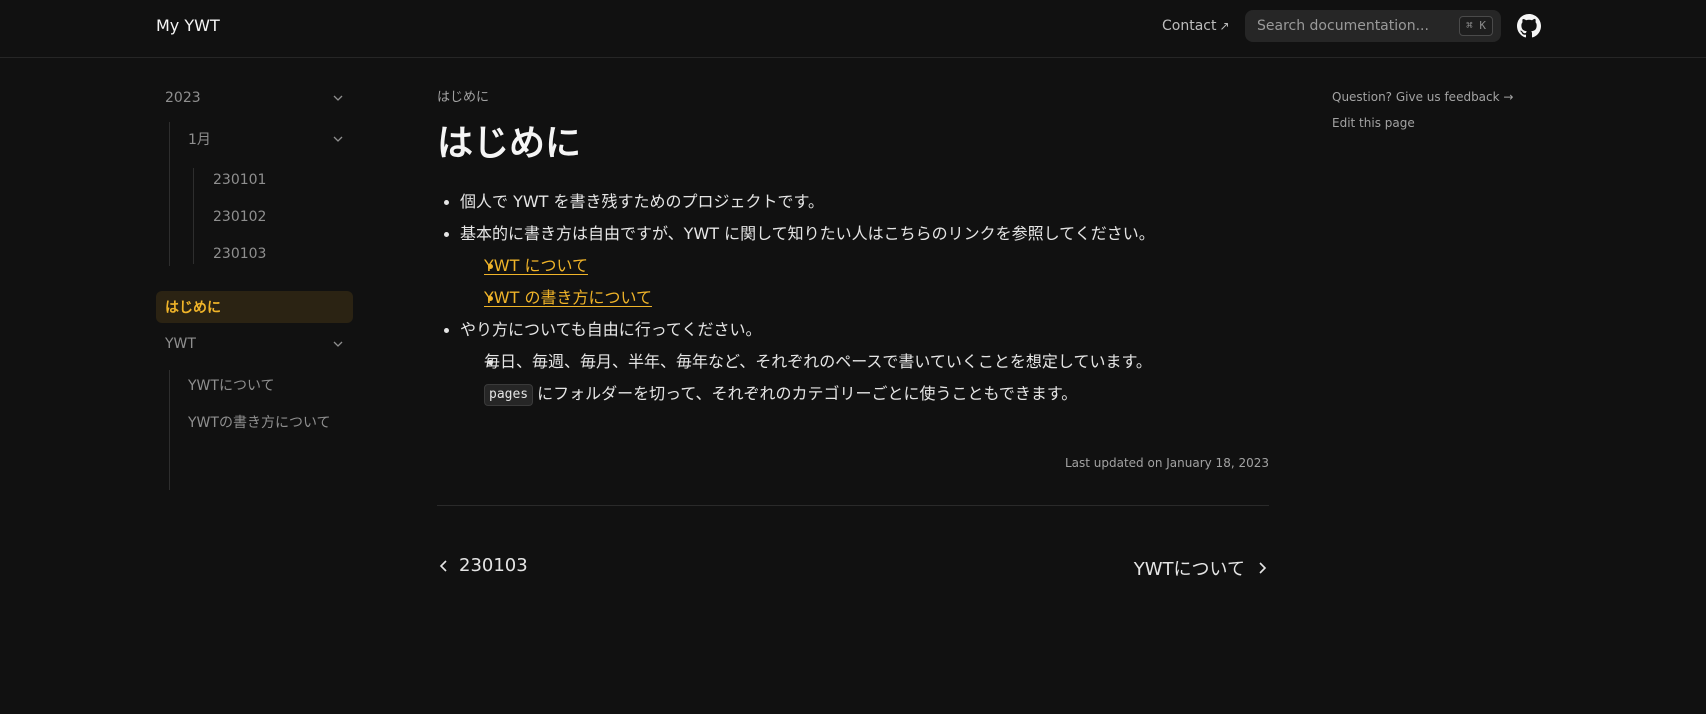  I want to click on site-logo: My YWT, so click(188, 25).